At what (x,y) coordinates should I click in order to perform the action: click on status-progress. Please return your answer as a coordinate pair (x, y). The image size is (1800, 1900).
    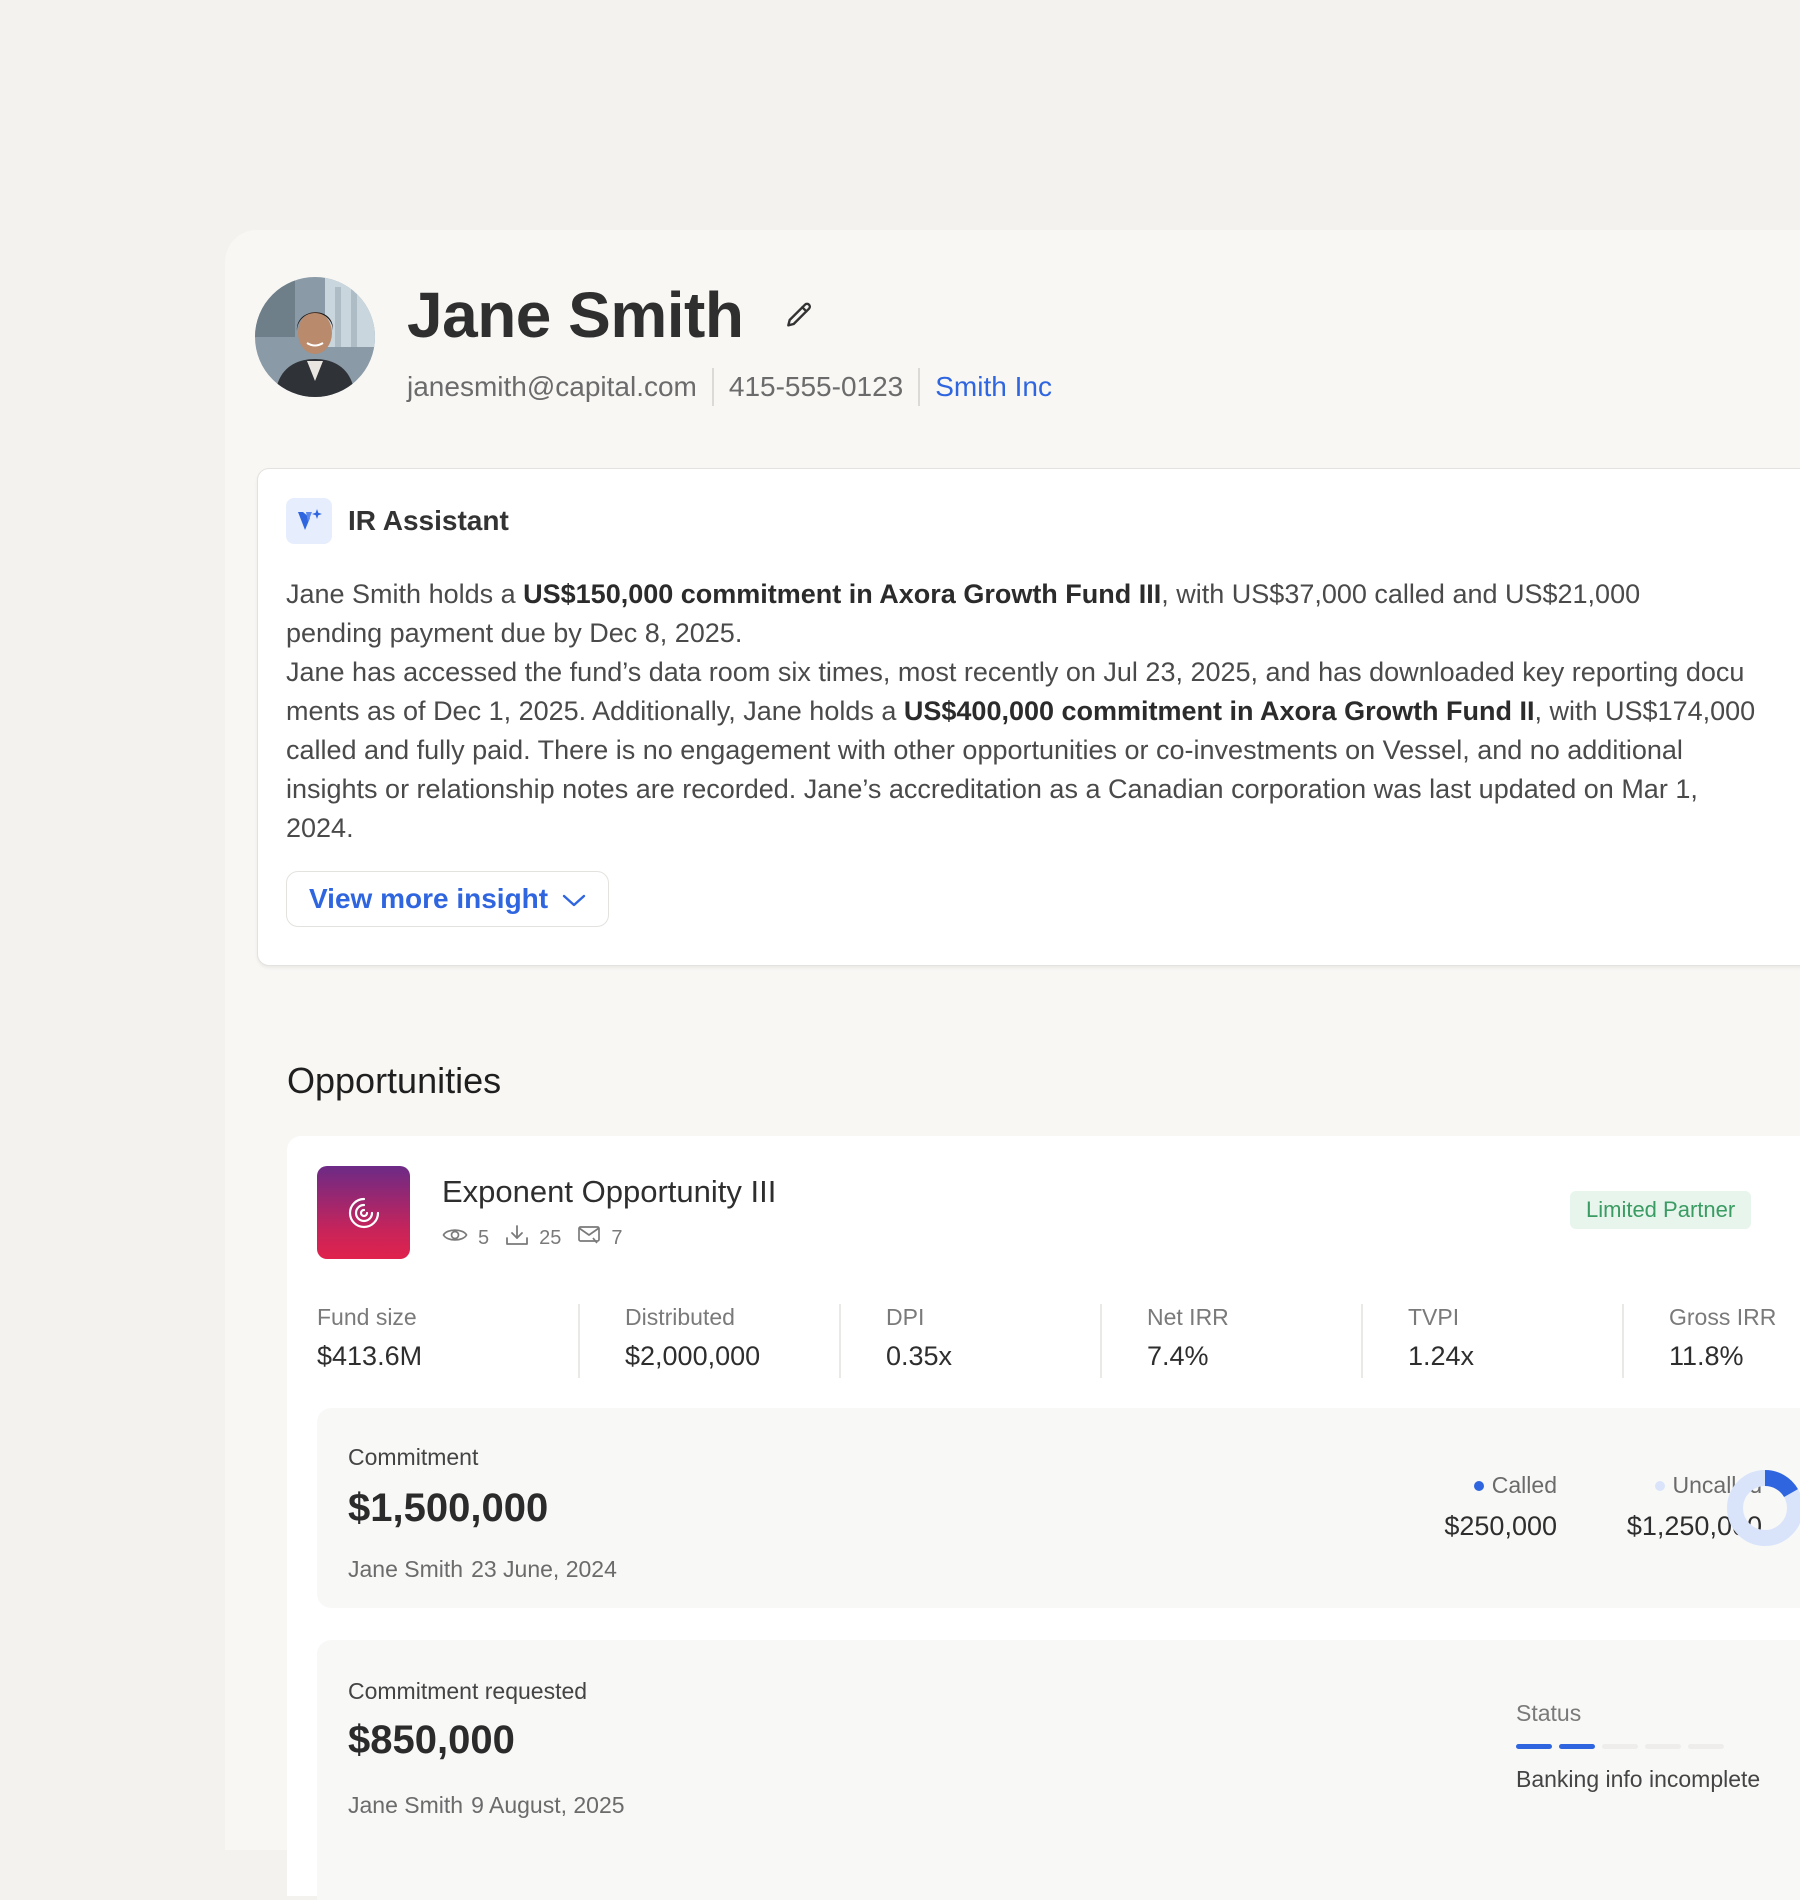
    Looking at the image, I should click on (1620, 1746).